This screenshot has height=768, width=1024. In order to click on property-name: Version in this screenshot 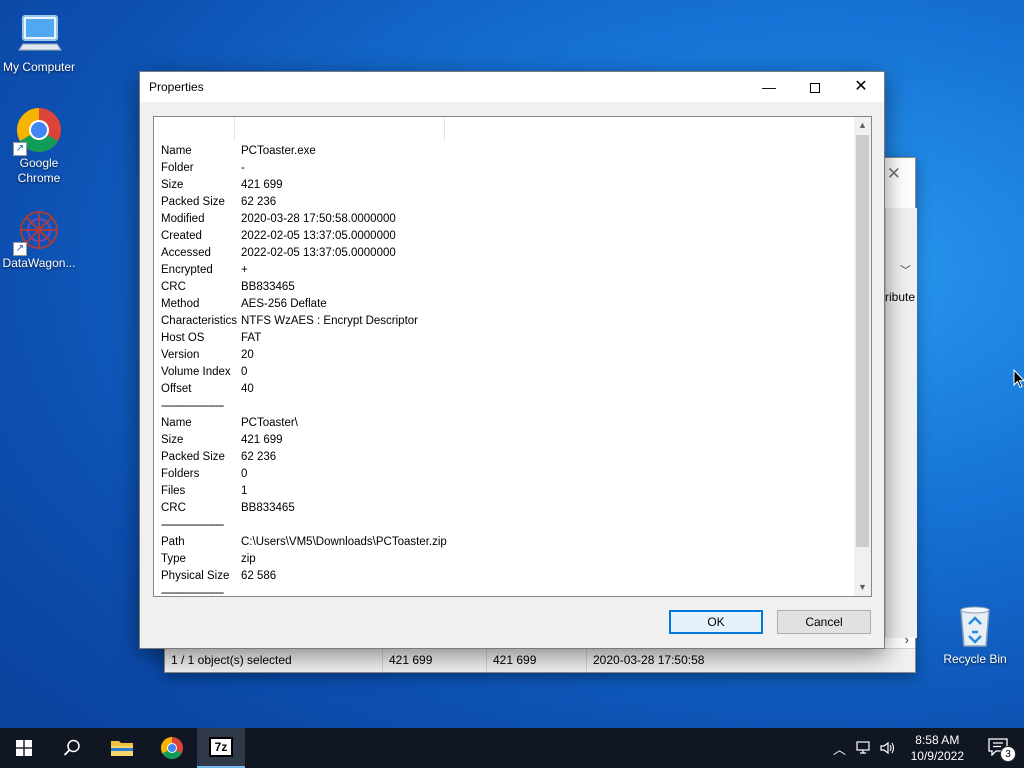, I will do `click(180, 355)`.